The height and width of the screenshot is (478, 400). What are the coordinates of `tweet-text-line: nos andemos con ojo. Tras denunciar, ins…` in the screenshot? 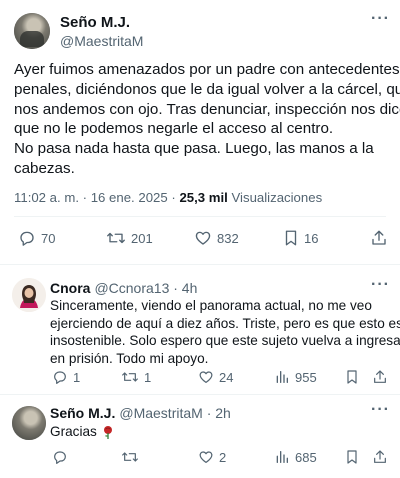 It's located at (207, 109).